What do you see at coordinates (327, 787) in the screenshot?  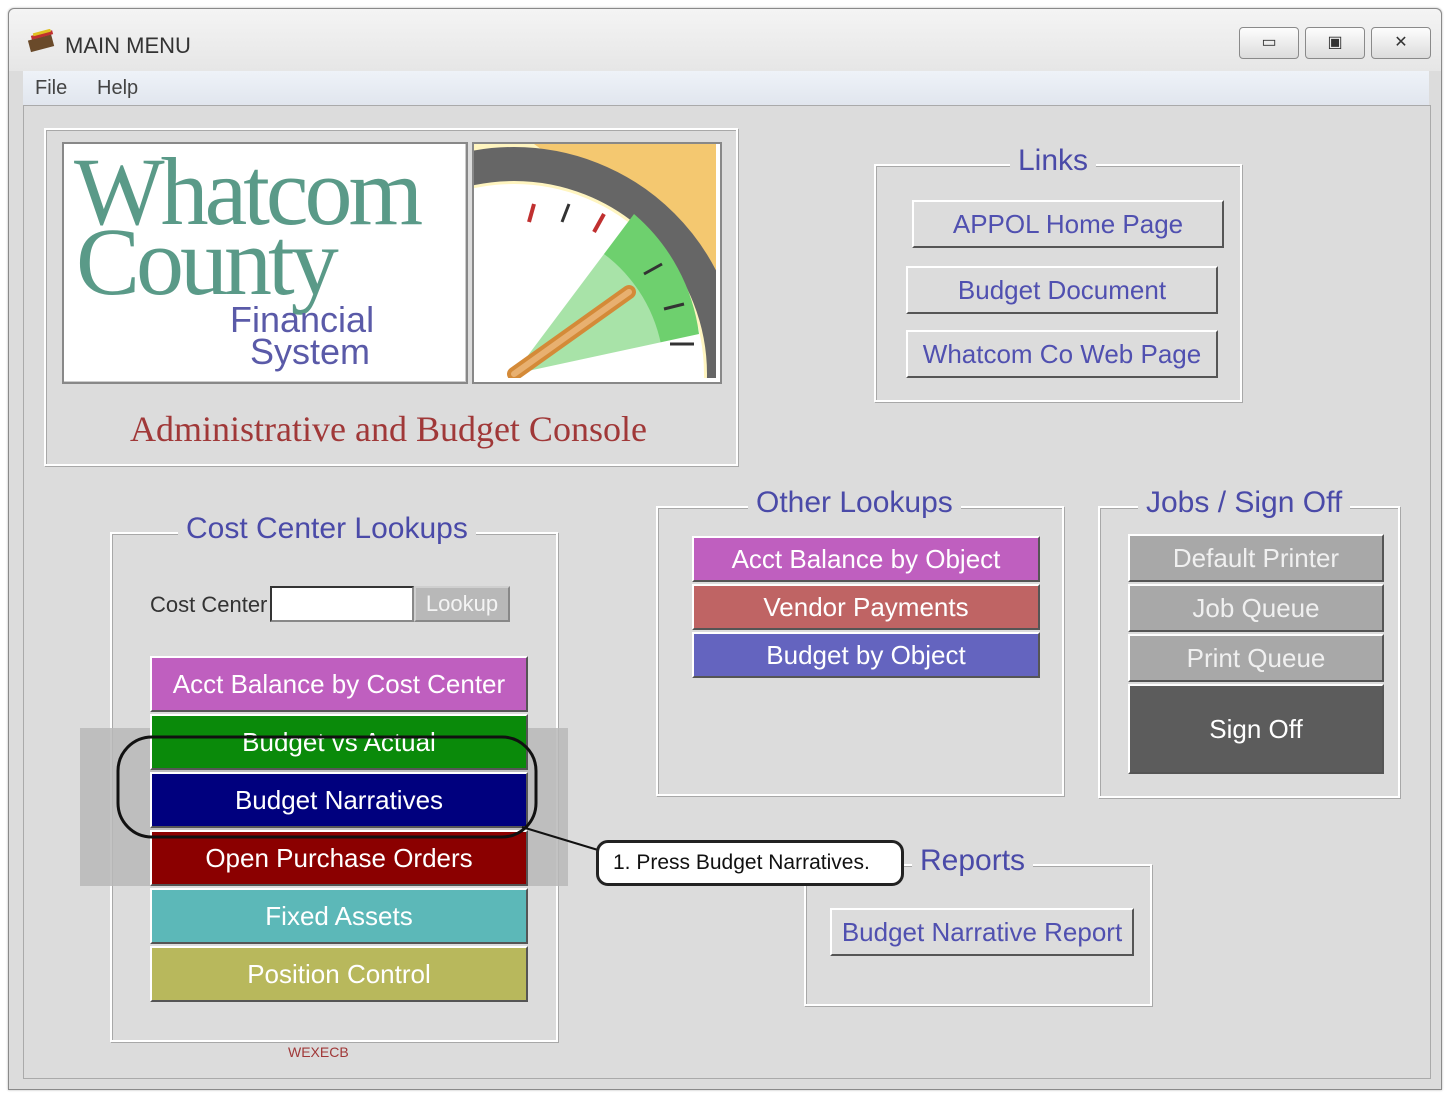 I see `callout-highlight-ring` at bounding box center [327, 787].